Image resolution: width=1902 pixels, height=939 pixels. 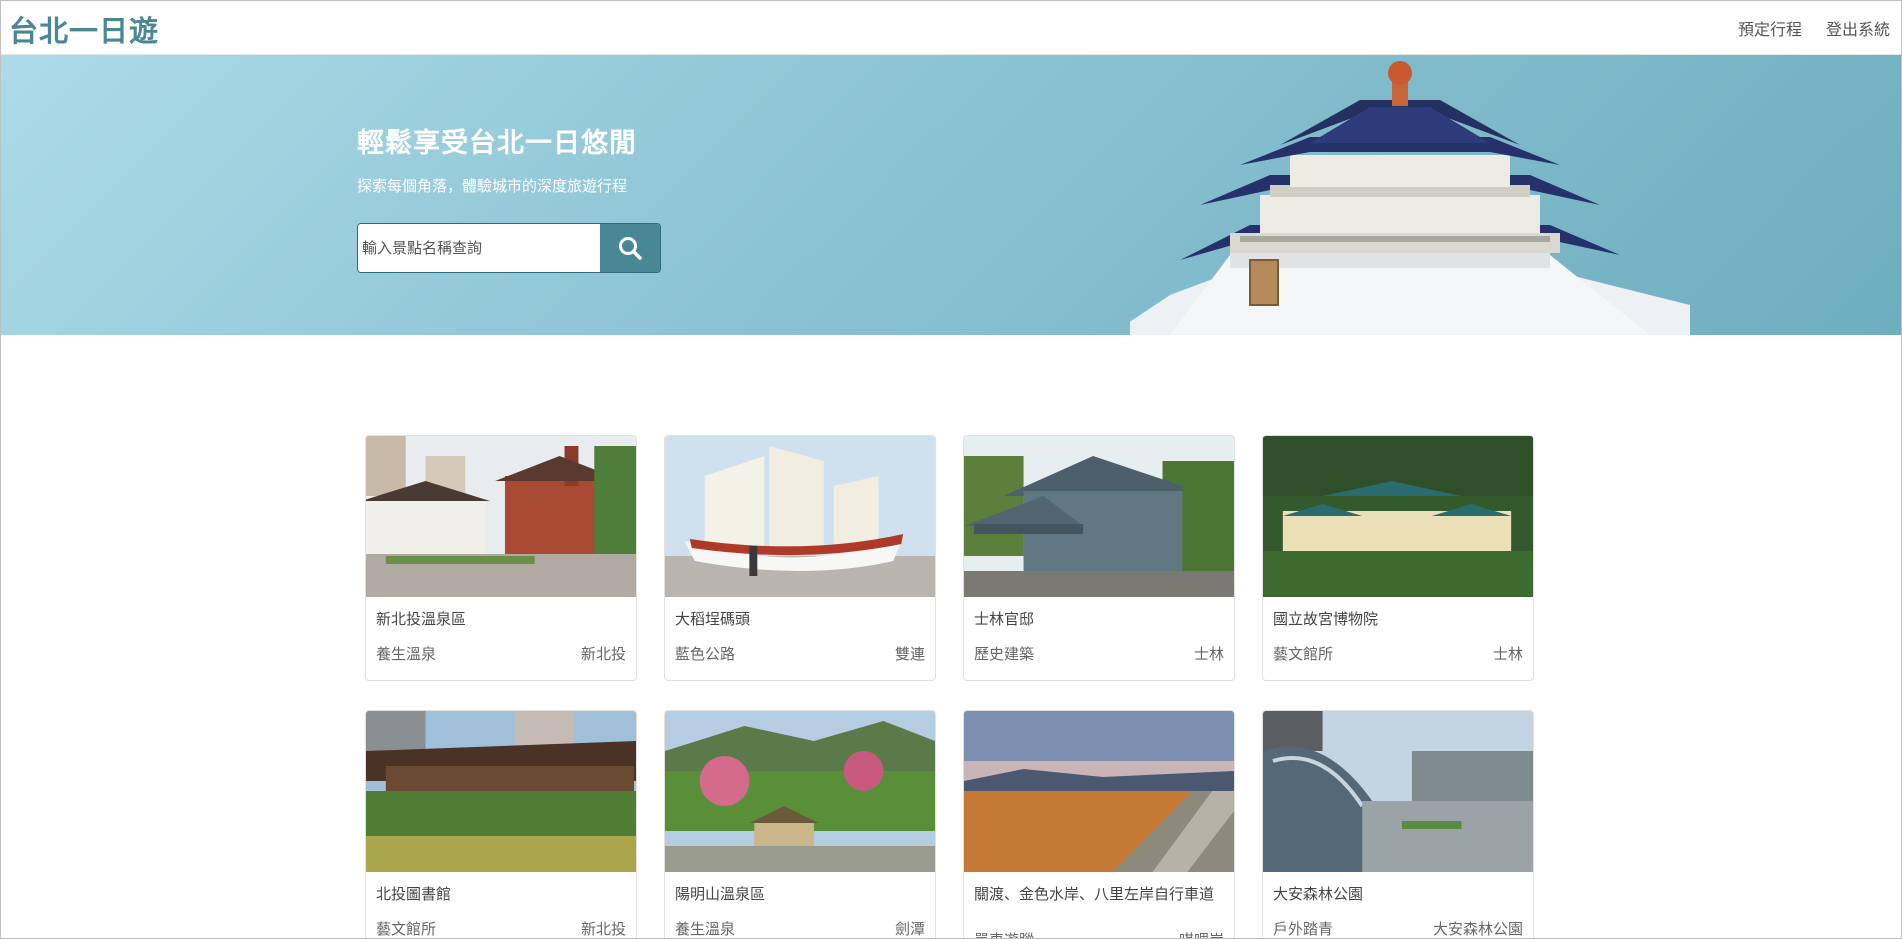 I want to click on attraction-meta: 戶外踏青 大安森林公園, so click(x=1398, y=928).